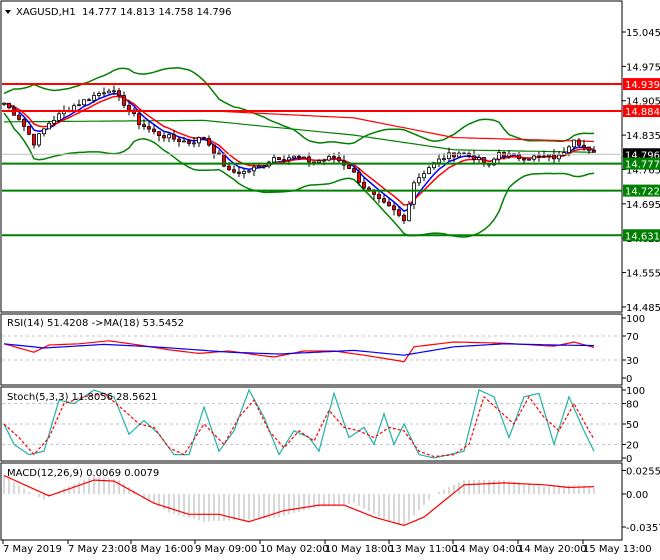  I want to click on symbol-label: XAGUSD,H1, so click(46, 12).